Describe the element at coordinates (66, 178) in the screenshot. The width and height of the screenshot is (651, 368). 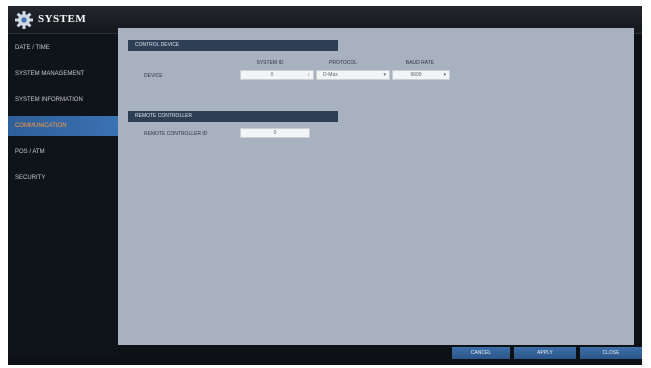
I see `sidebar-item-security: SECURITY` at that location.